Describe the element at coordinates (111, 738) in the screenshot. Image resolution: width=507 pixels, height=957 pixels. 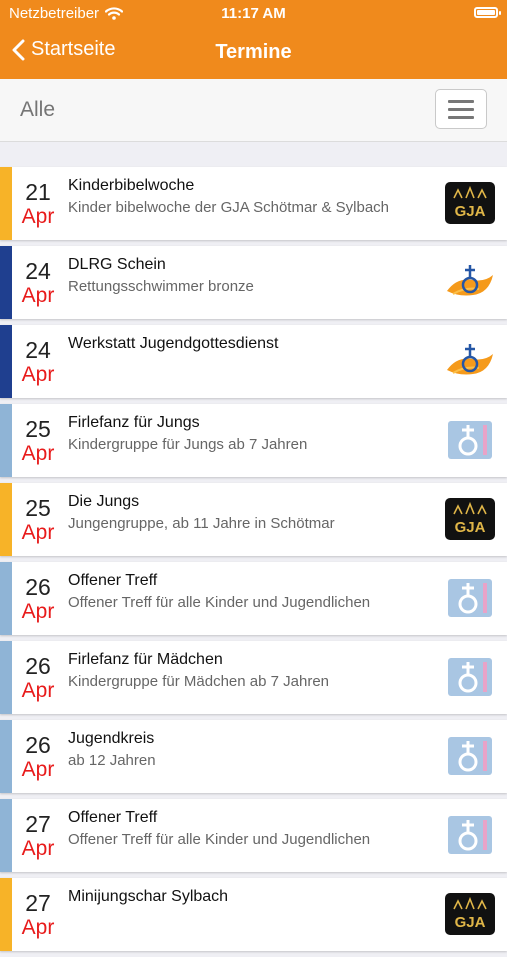
I see `event-title: Jugendkreis` at that location.